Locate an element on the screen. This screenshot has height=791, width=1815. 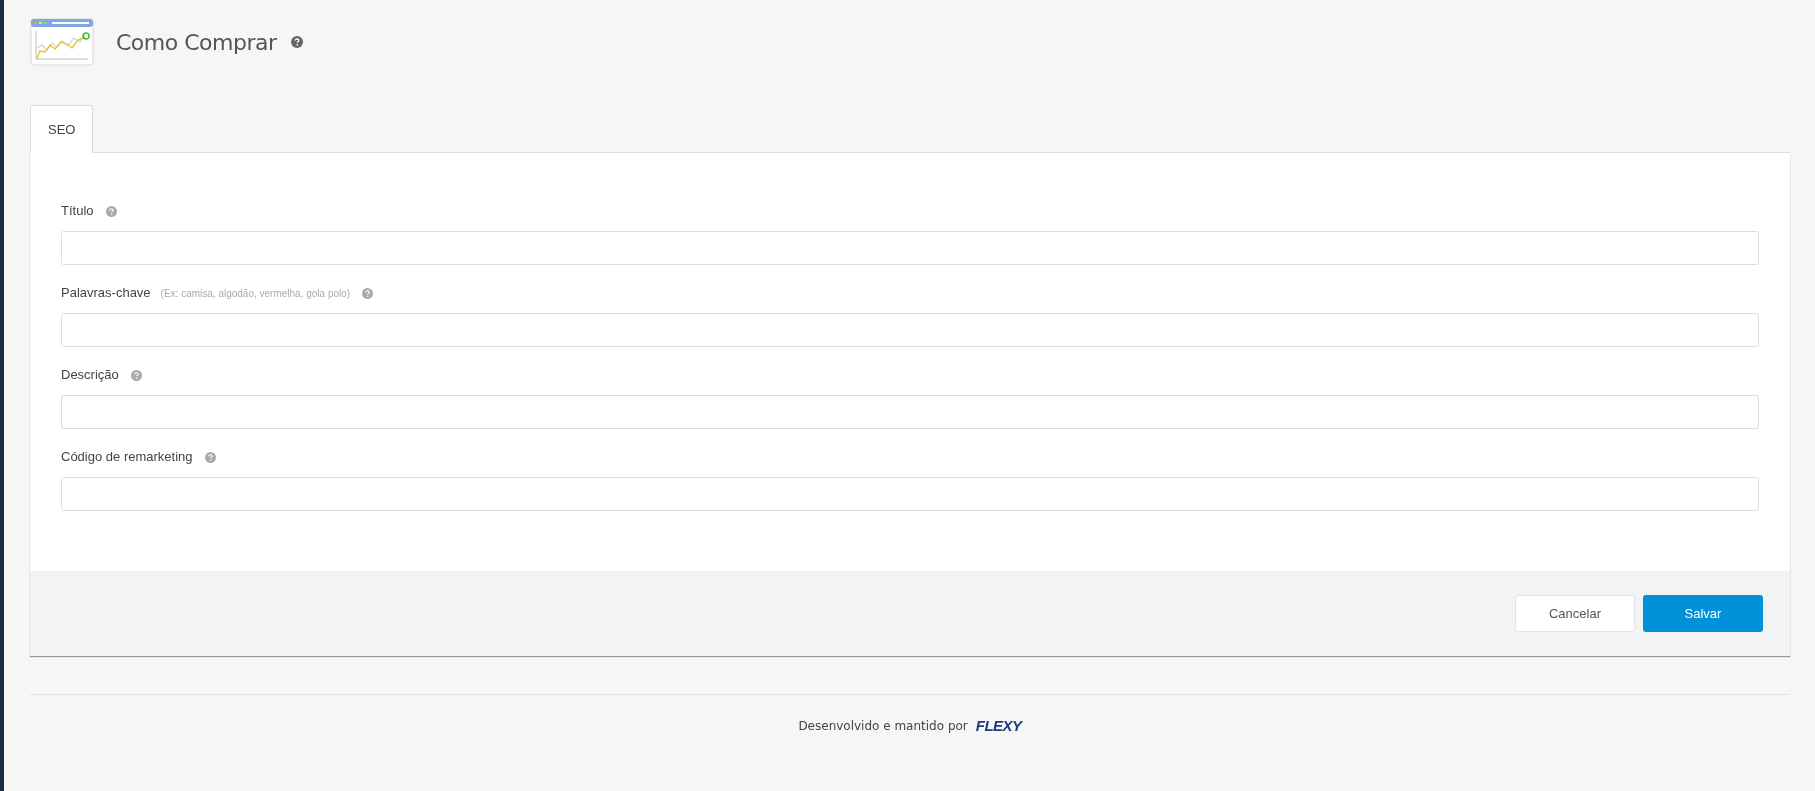
cancel-button: Cancelar is located at coordinates (1575, 613).